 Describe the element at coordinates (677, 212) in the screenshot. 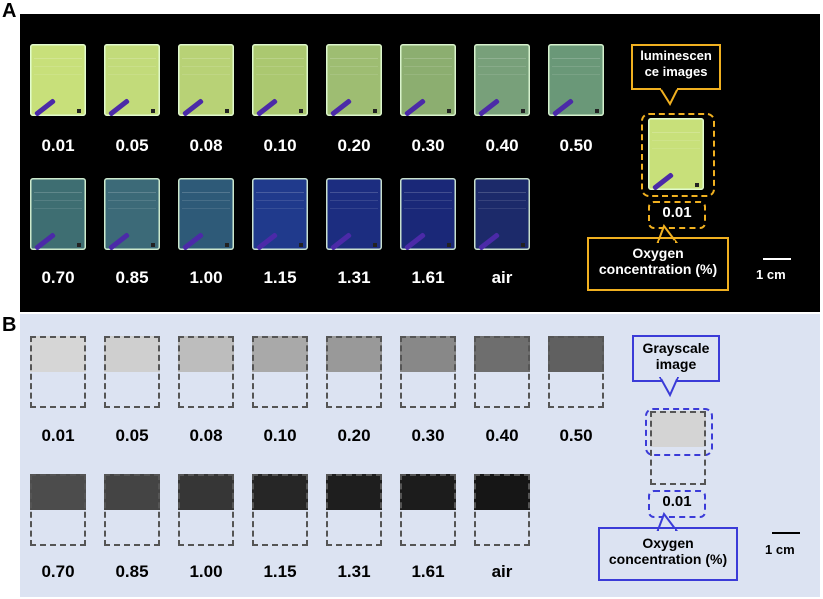

I see `sample-label-a: 0.01` at that location.